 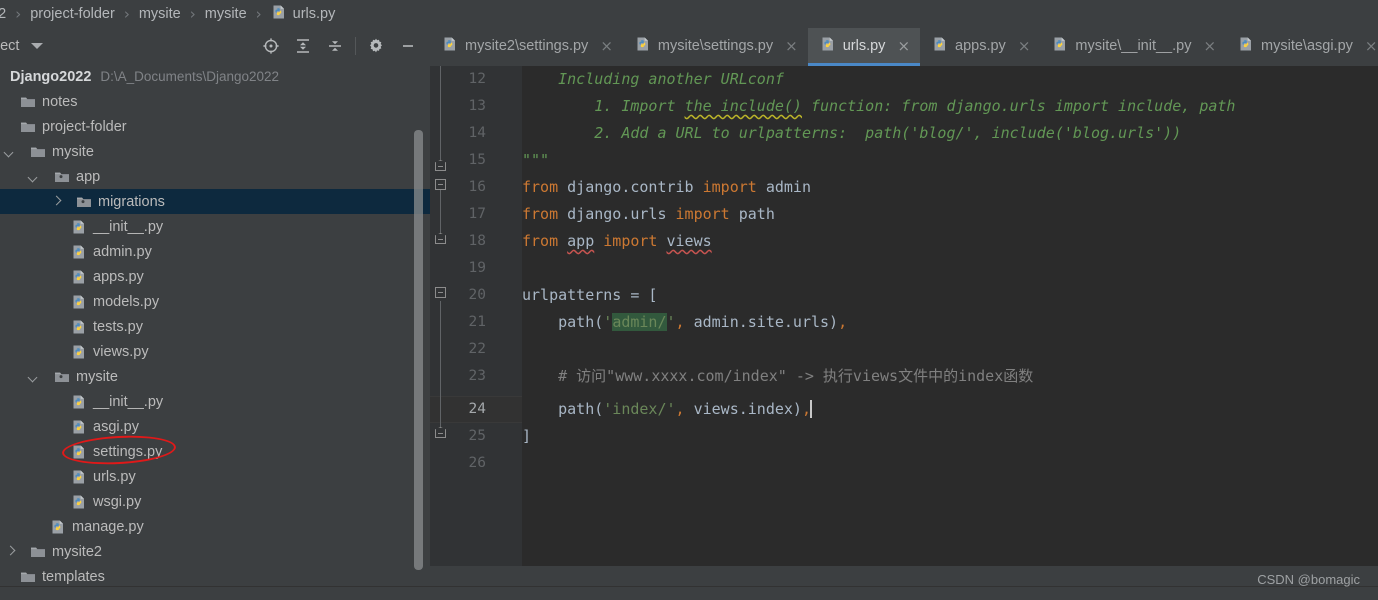 What do you see at coordinates (477, 322) in the screenshot?
I see `line-number: 21` at bounding box center [477, 322].